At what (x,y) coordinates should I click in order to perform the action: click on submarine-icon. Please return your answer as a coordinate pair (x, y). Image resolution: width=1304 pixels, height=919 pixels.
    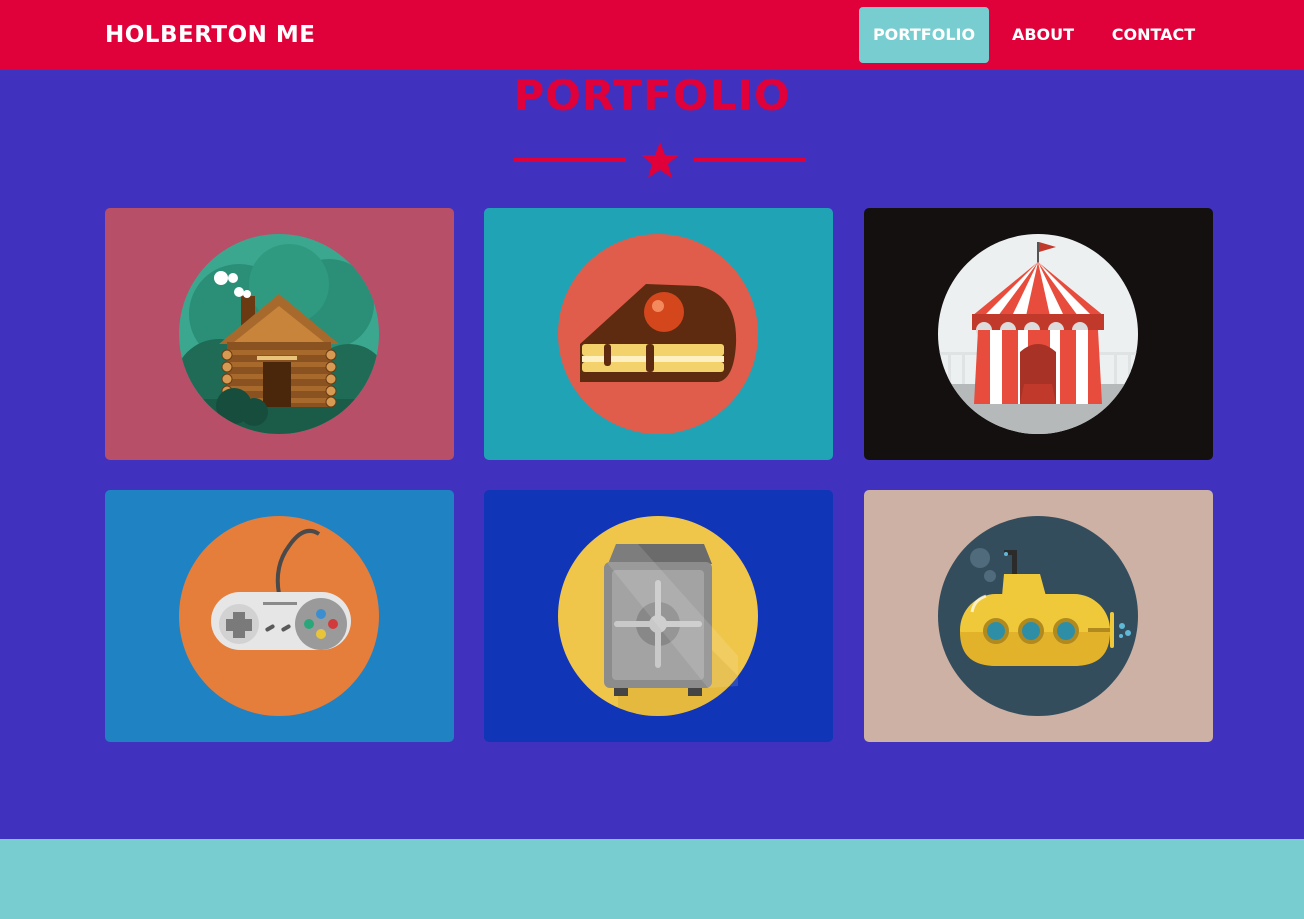
    Looking at the image, I should click on (1038, 616).